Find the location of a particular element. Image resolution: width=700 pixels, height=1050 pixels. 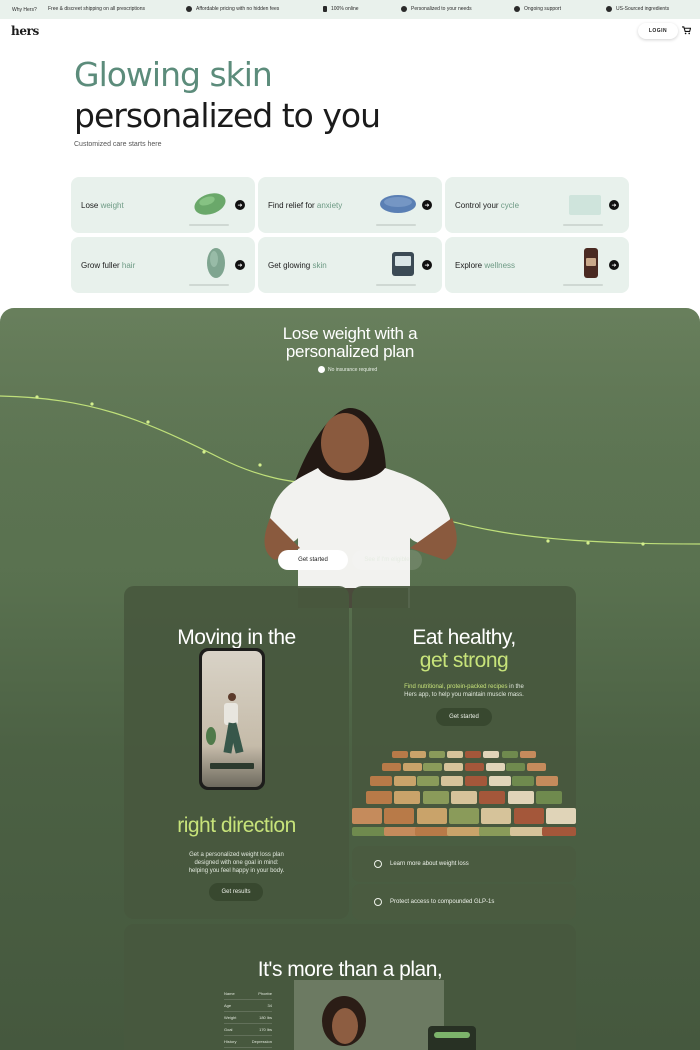

category-card-skin: Get glowing skin ➜ is located at coordinates (350, 265).